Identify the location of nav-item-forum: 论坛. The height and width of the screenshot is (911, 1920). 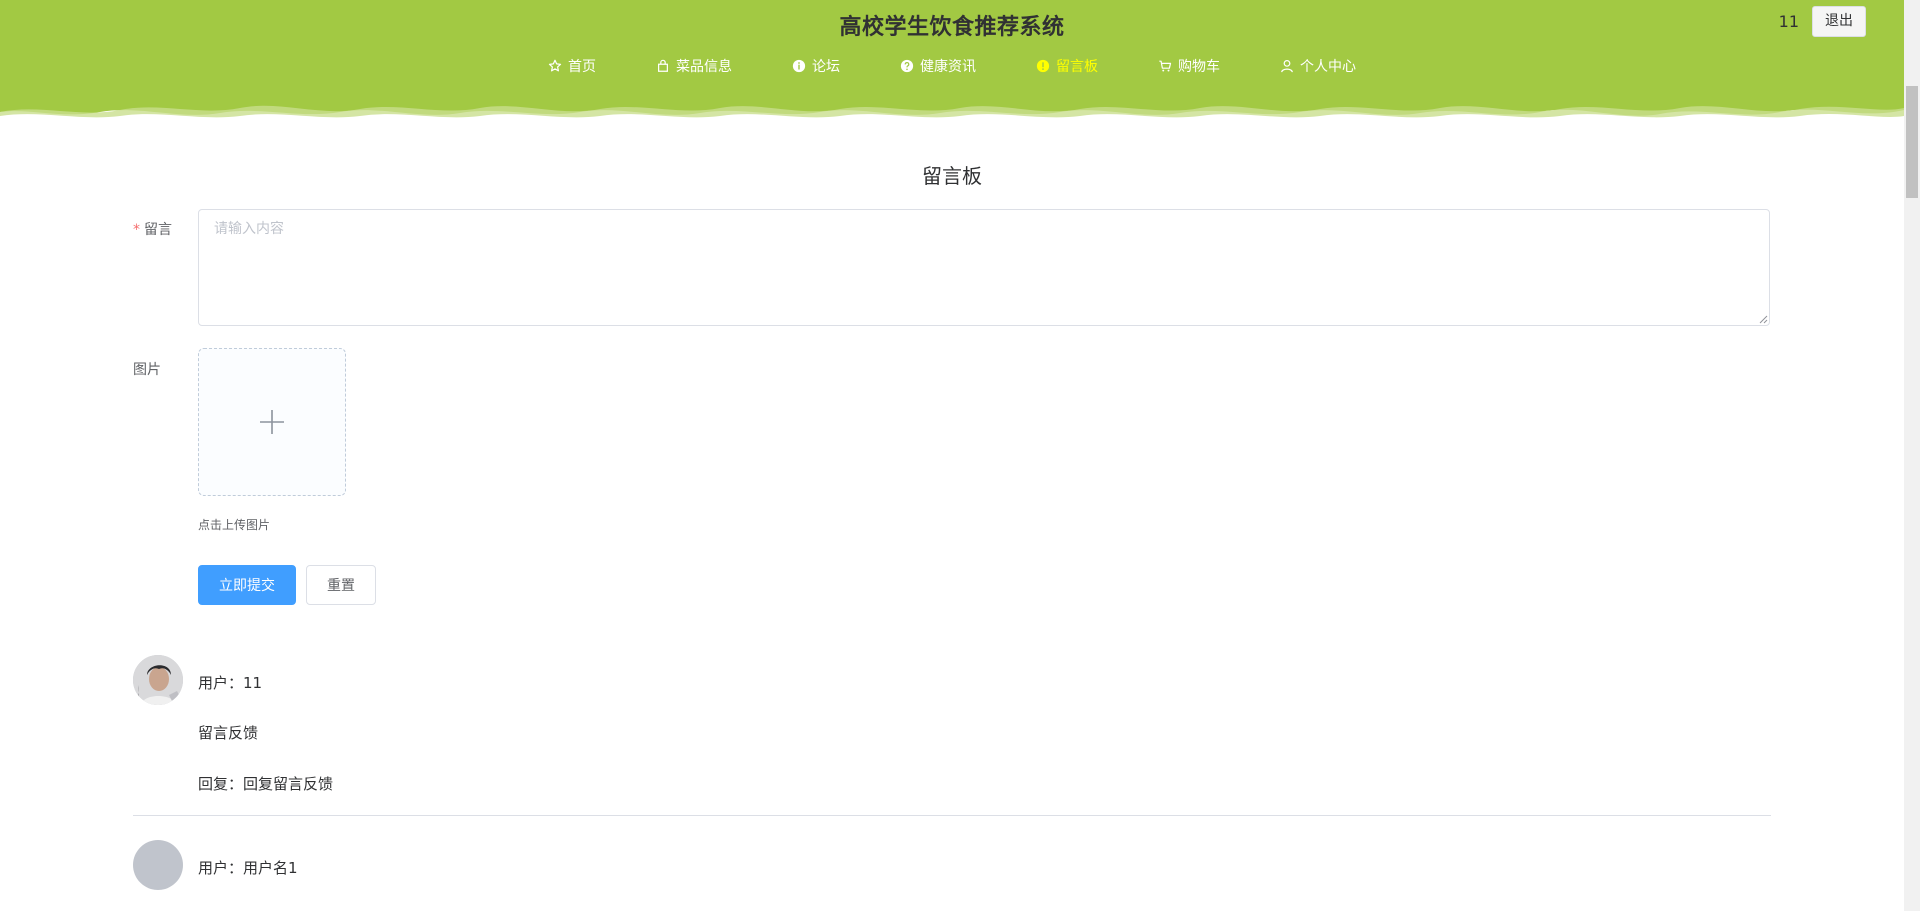
(816, 66).